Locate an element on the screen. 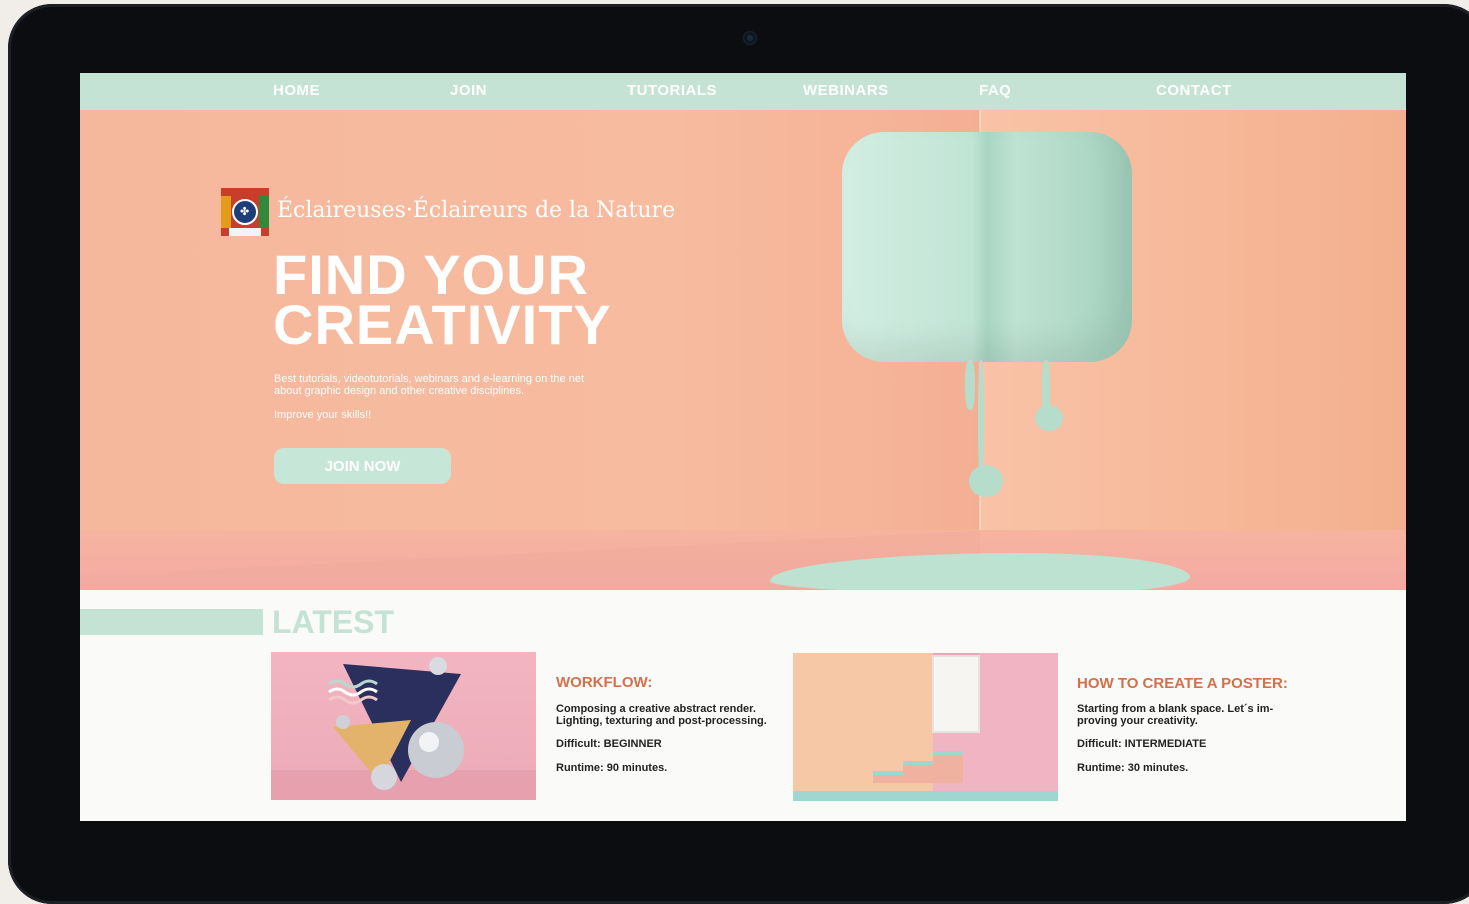 This screenshot has width=1469, height=904. hero-title: FIND YOUR CREATIVITY is located at coordinates (533, 300).